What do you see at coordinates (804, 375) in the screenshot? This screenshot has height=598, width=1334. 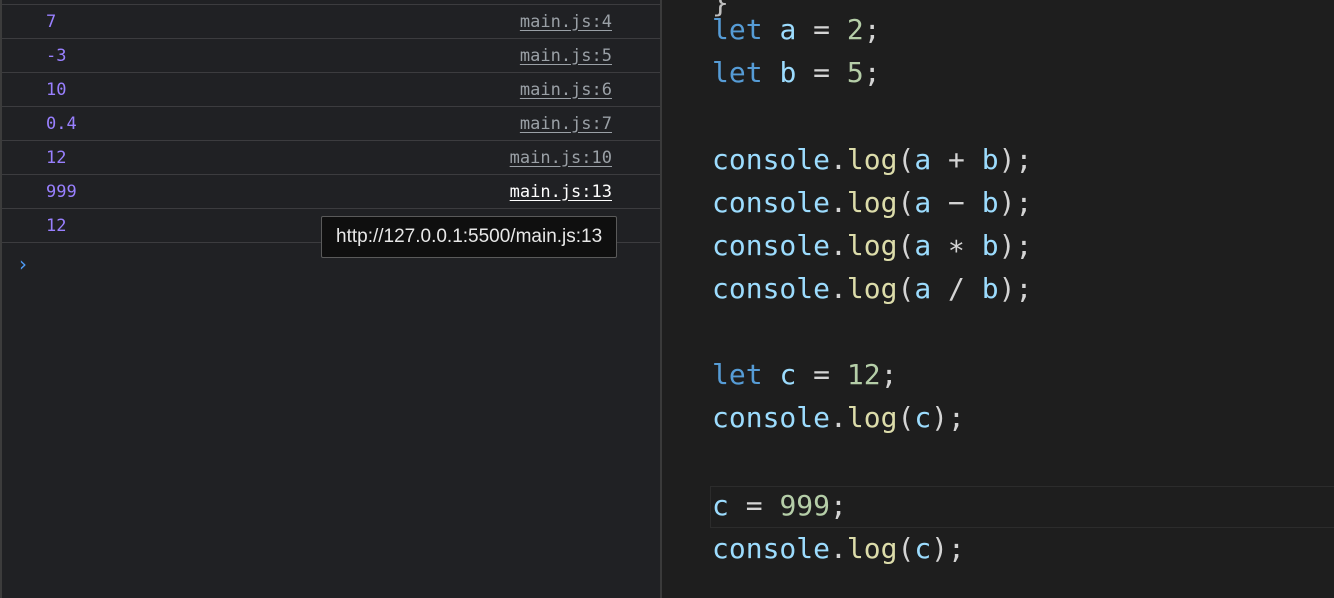 I see `code-line: let c = 12;` at bounding box center [804, 375].